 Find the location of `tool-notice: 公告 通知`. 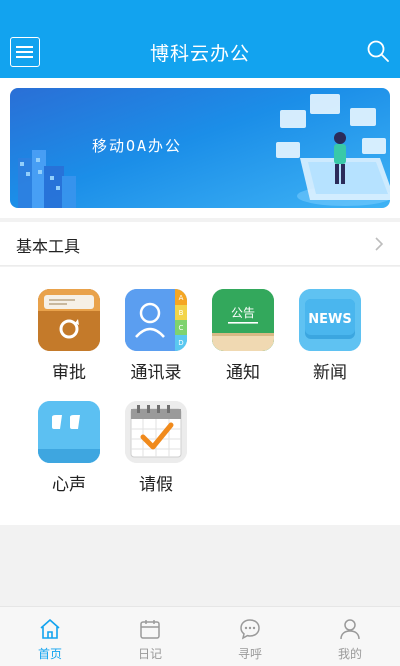

tool-notice: 公告 通知 is located at coordinates (243, 344).